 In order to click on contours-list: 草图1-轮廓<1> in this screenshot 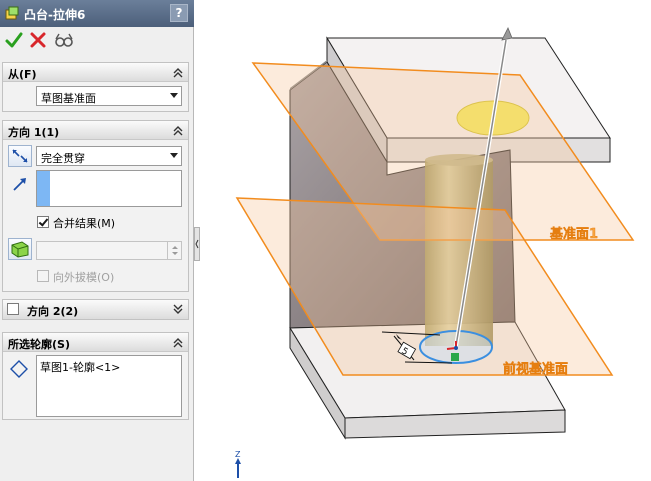, I will do `click(109, 386)`.